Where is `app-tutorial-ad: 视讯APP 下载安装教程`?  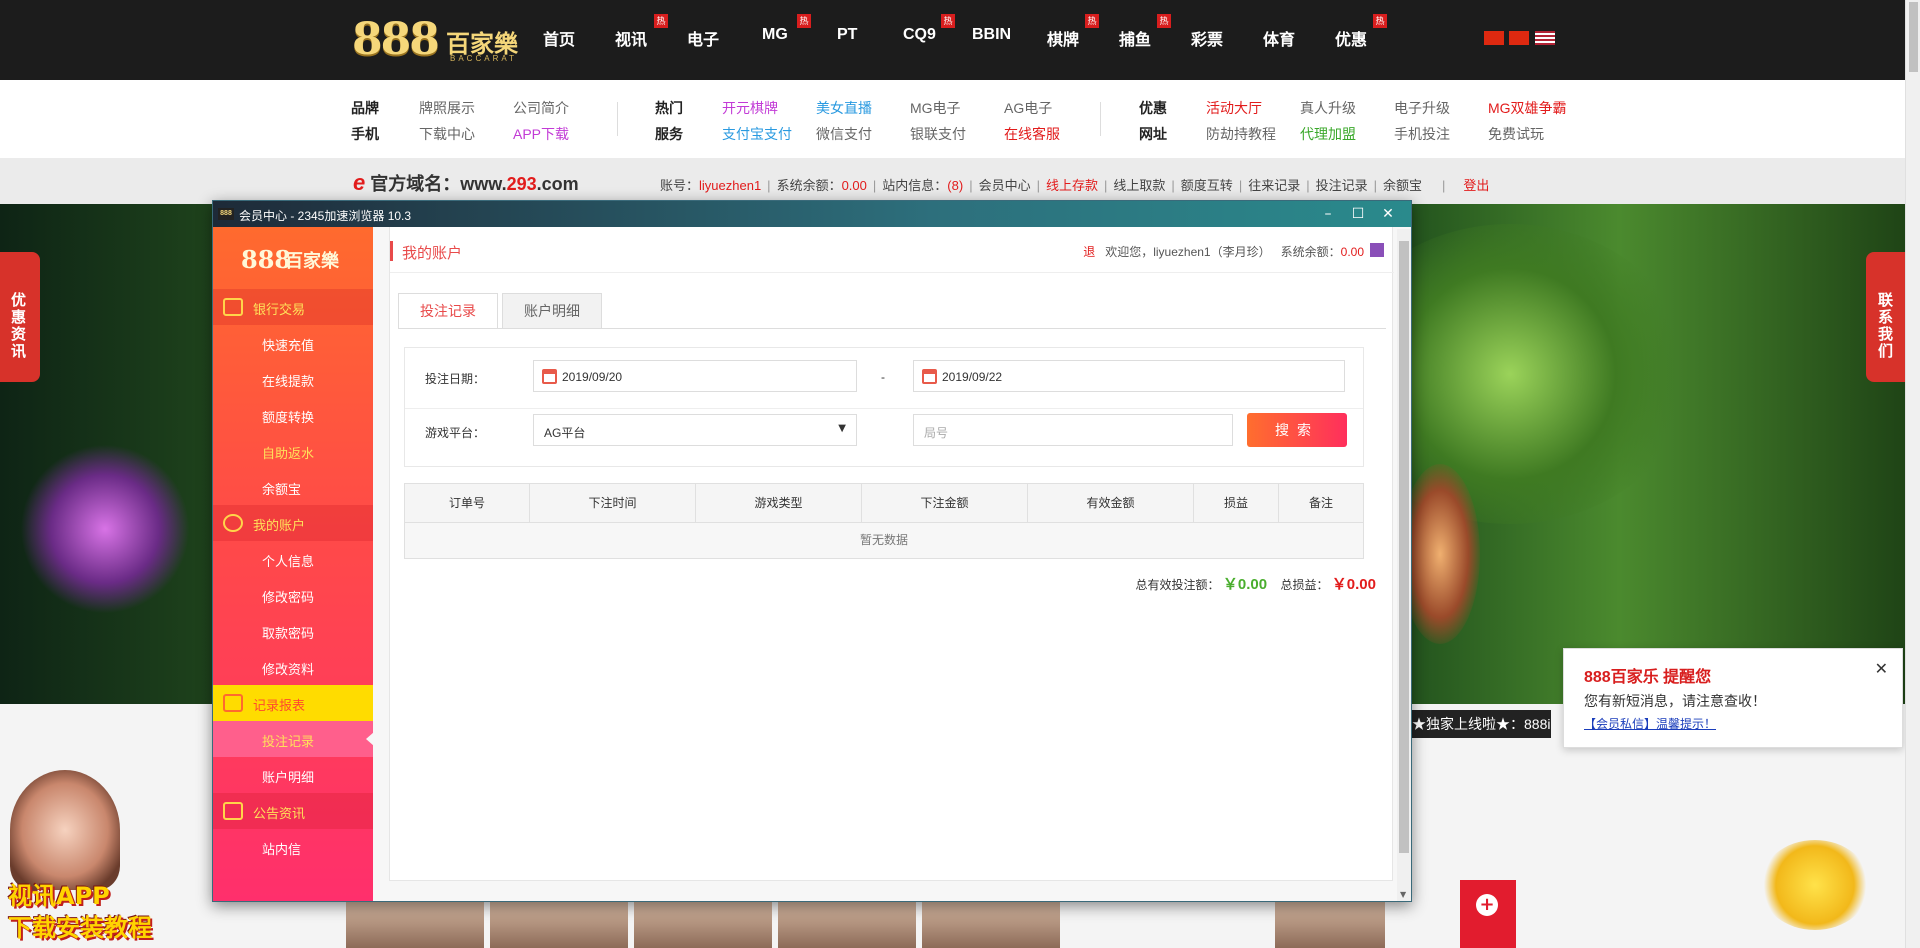 app-tutorial-ad: 视讯APP 下载安装教程 is located at coordinates (90, 859).